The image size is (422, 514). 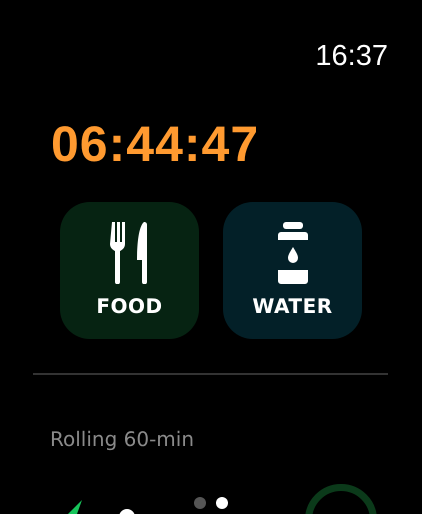 What do you see at coordinates (75, 507) in the screenshot?
I see `gauge-needle-icon` at bounding box center [75, 507].